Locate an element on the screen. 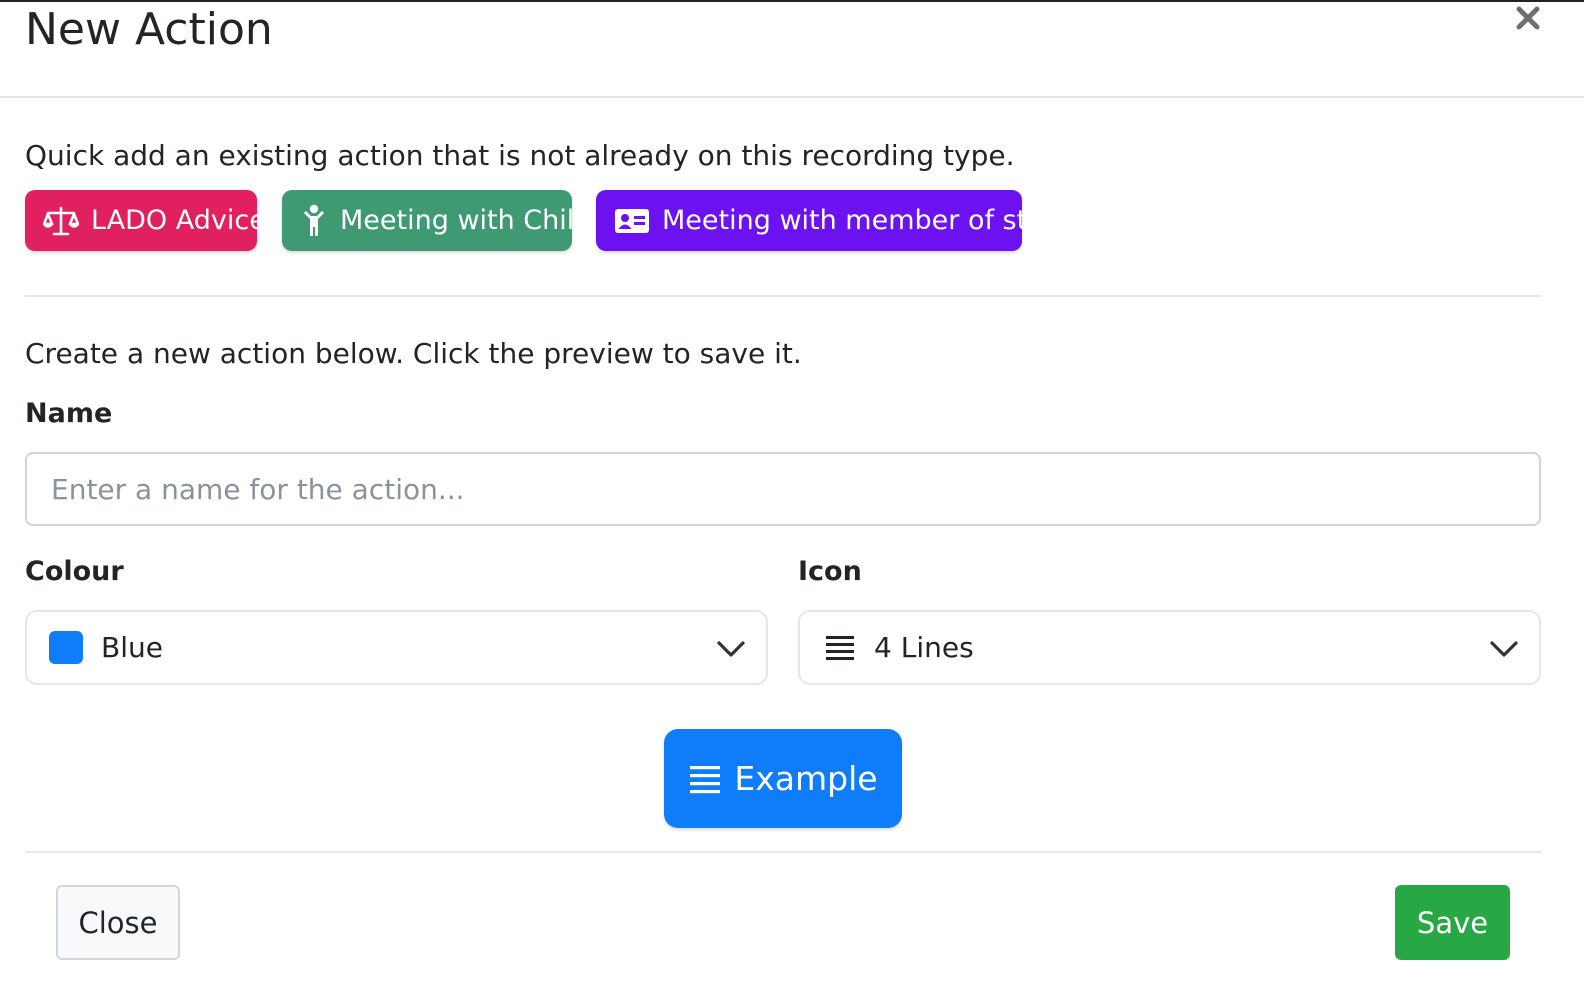  quick-add-meeting-with-child: Meeting with Child is located at coordinates (436, 220).